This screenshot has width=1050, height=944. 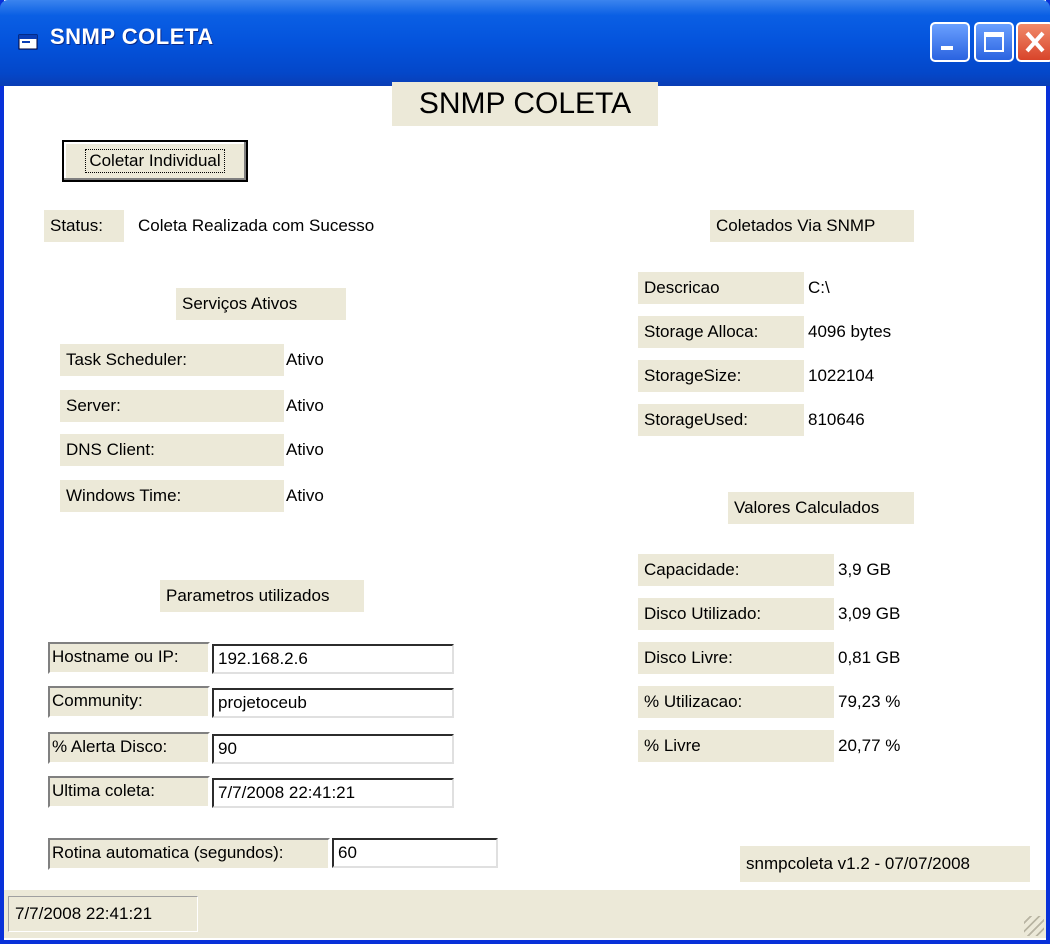 What do you see at coordinates (736, 570) in the screenshot?
I see `calc-item-label: Capacidade:` at bounding box center [736, 570].